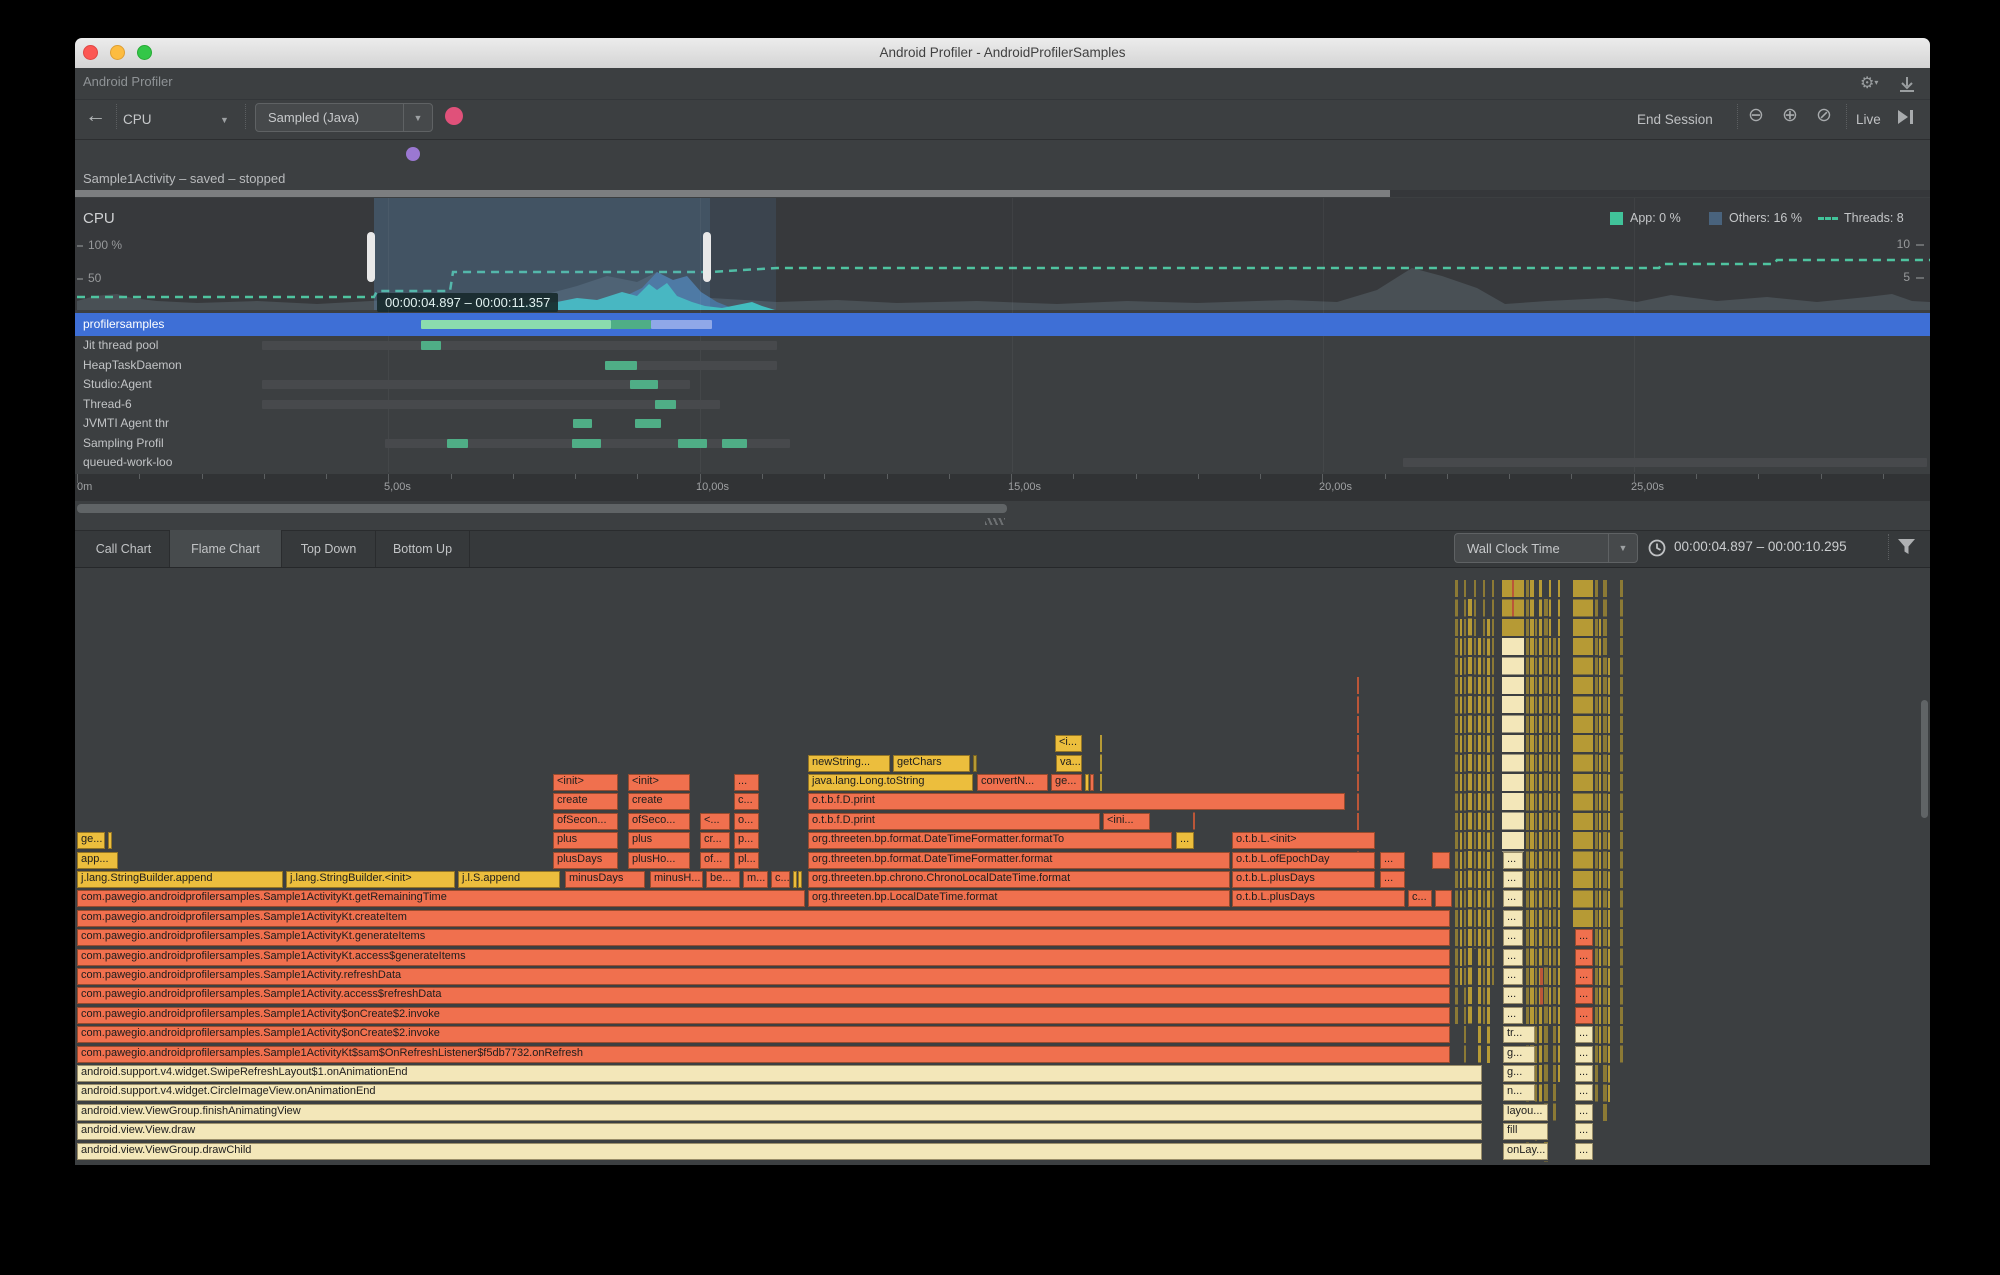 Image resolution: width=2000 pixels, height=1275 pixels. Describe the element at coordinates (371, 257) in the screenshot. I see `selection-left-handle` at that location.